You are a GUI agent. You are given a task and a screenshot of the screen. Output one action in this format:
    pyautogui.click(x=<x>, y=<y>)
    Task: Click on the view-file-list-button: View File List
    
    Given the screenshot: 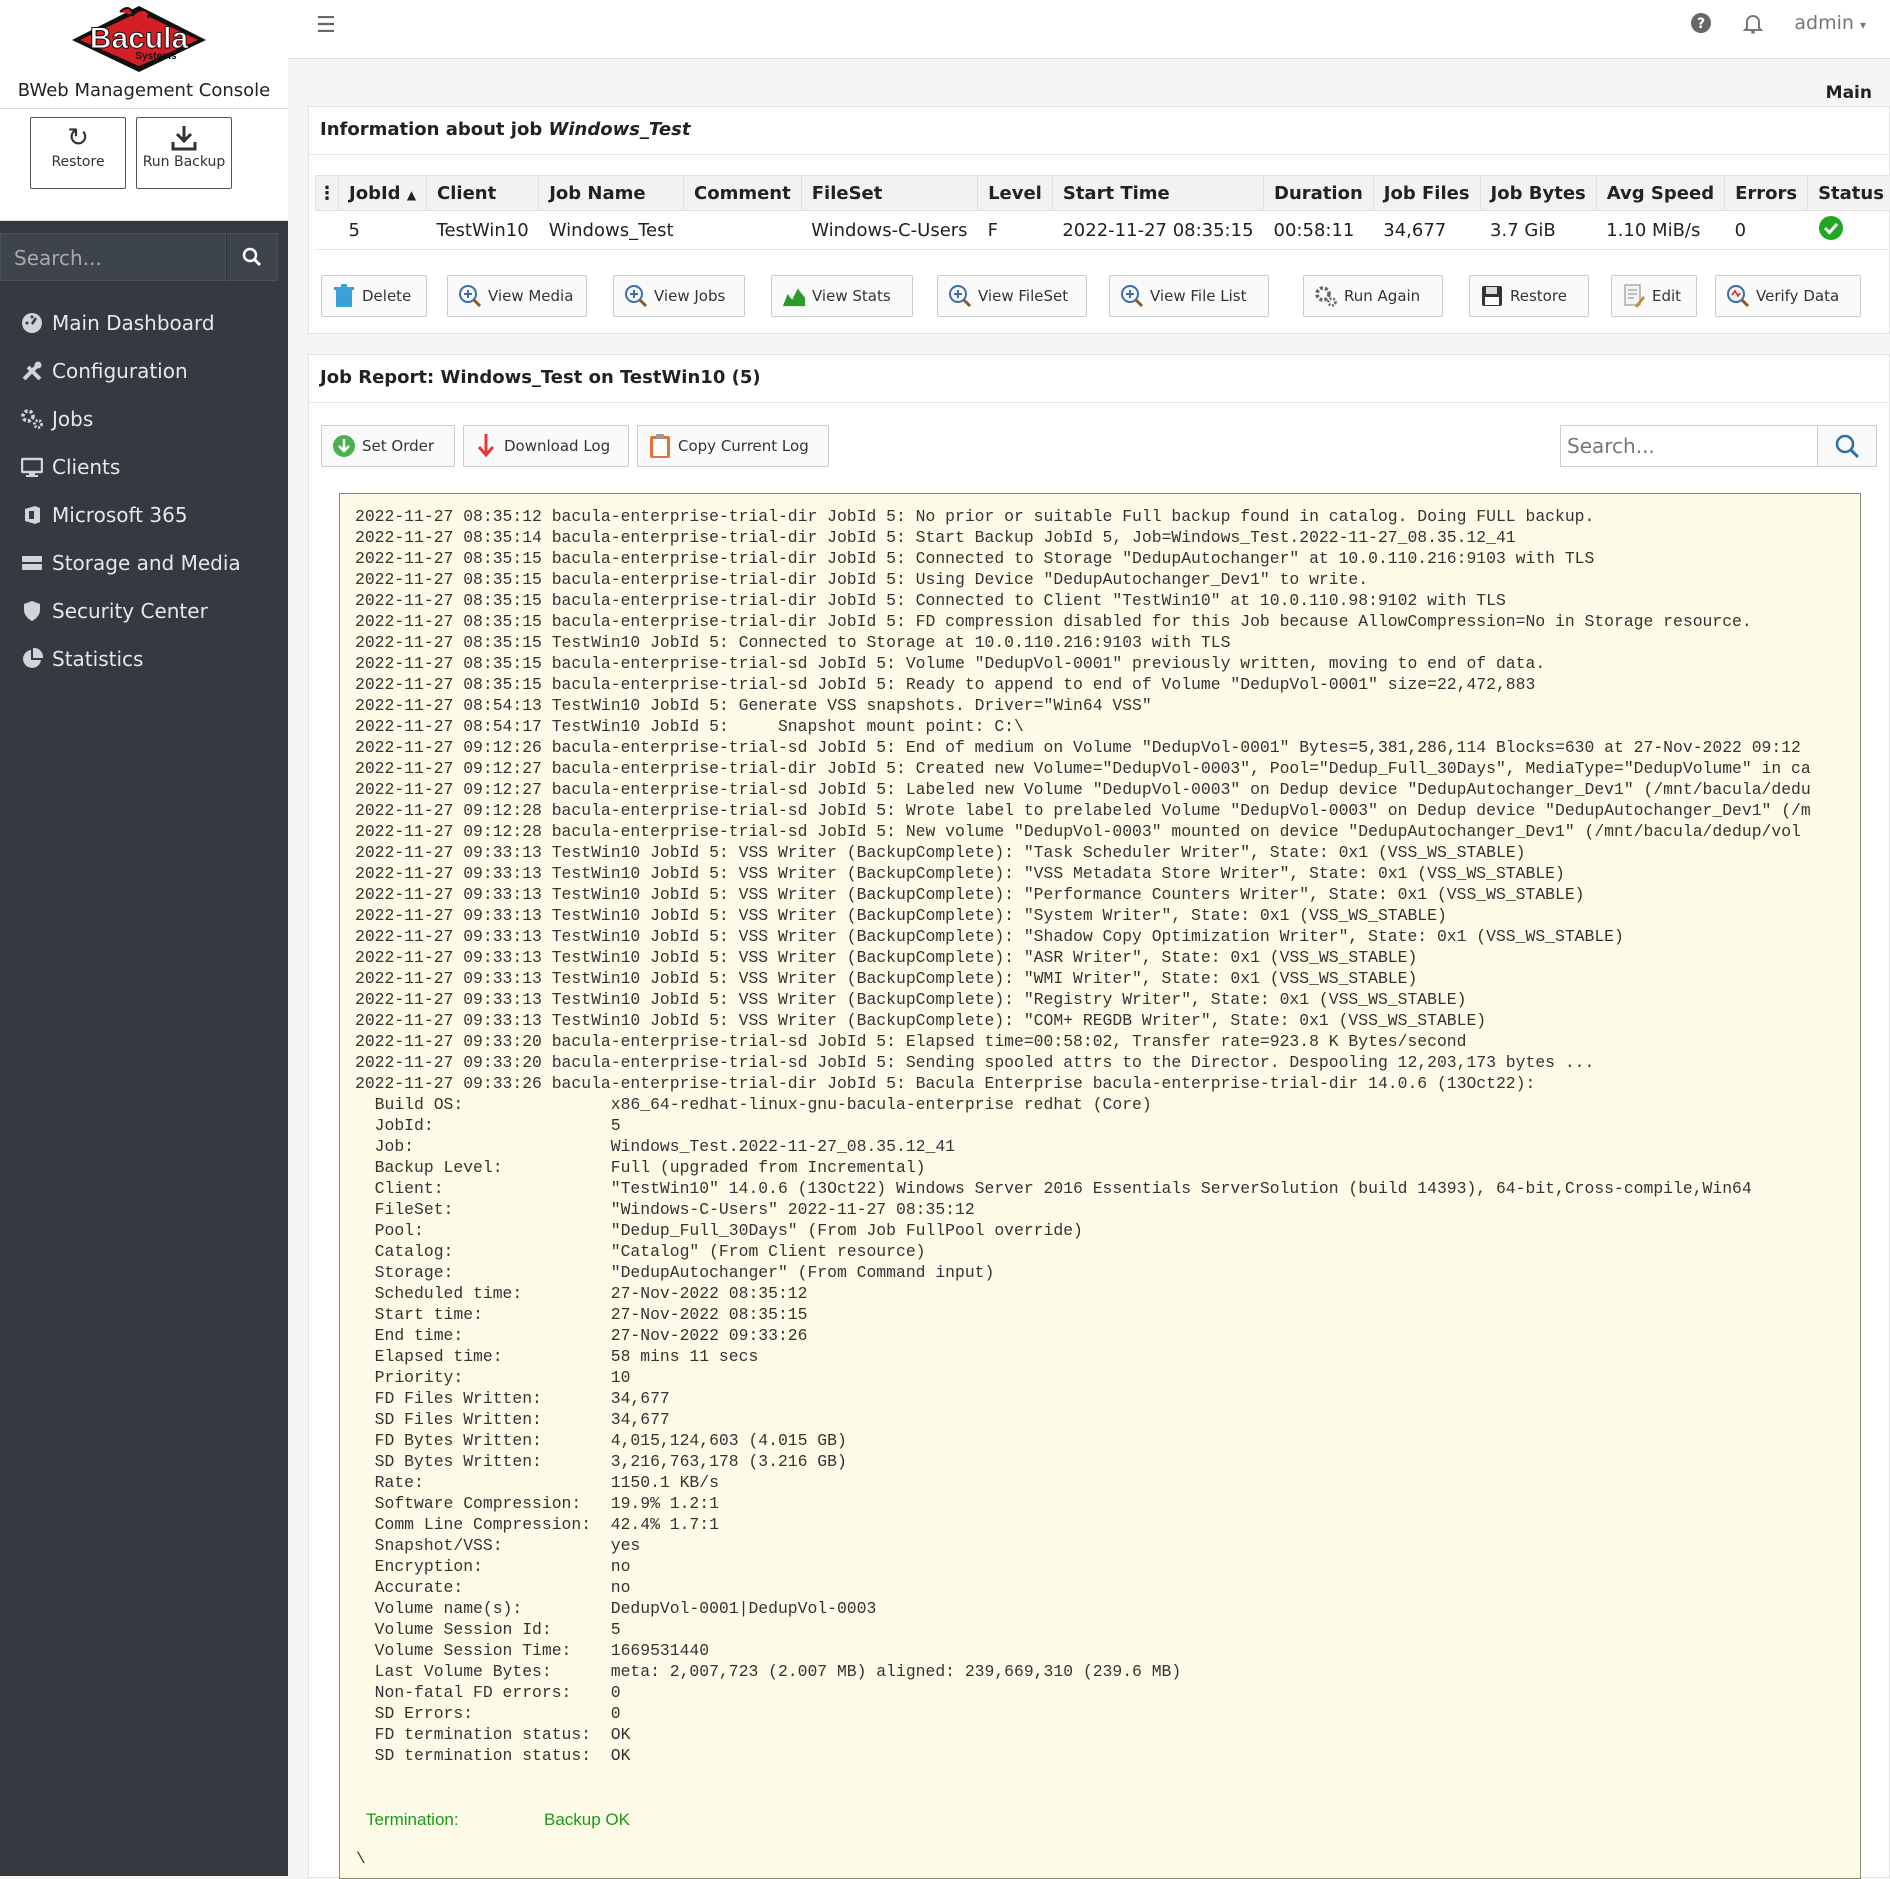 What is the action you would take?
    pyautogui.click(x=1189, y=296)
    